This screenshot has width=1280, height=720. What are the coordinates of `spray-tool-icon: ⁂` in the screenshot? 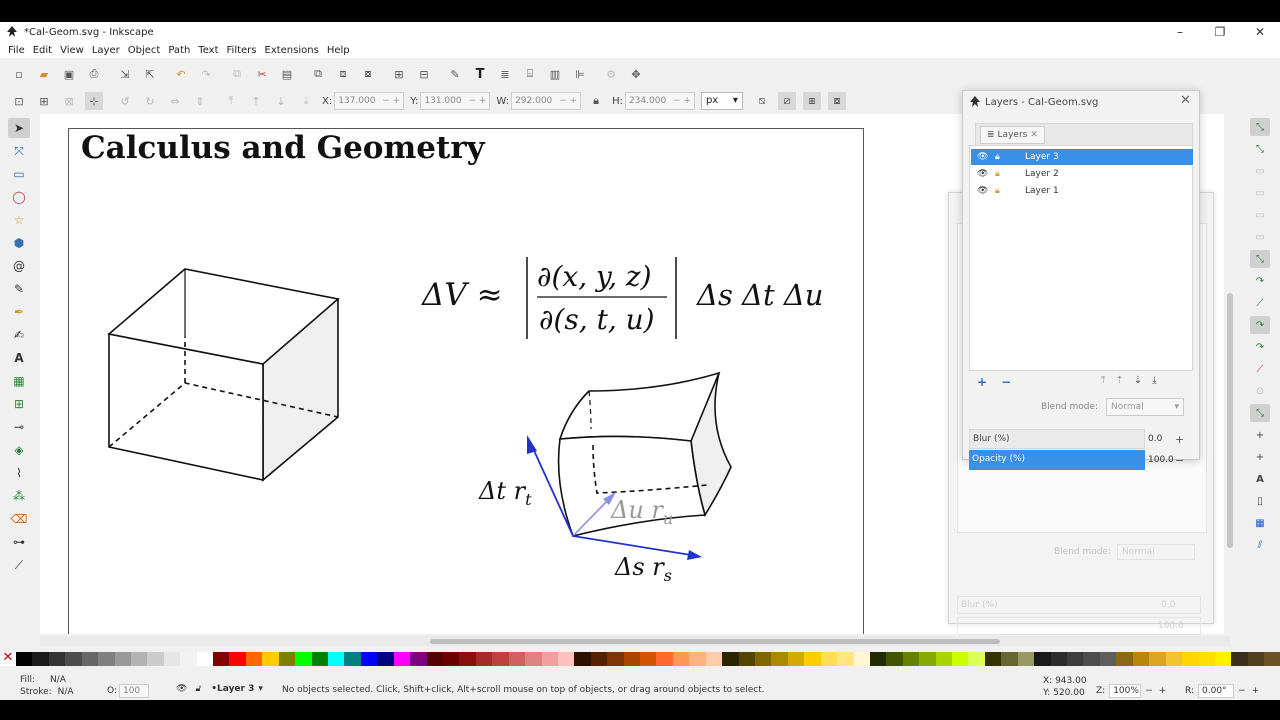 It's located at (19, 496).